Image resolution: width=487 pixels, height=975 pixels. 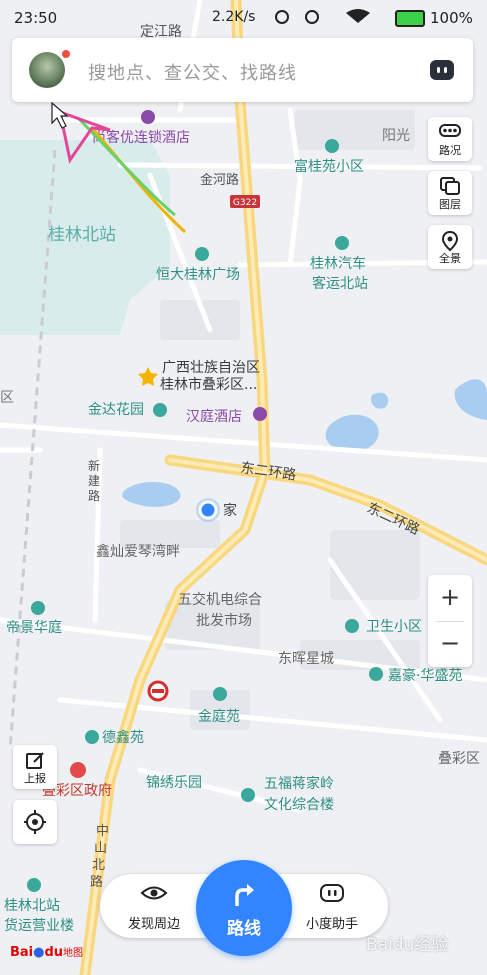 I want to click on panorama-button: 全景, so click(x=450, y=247).